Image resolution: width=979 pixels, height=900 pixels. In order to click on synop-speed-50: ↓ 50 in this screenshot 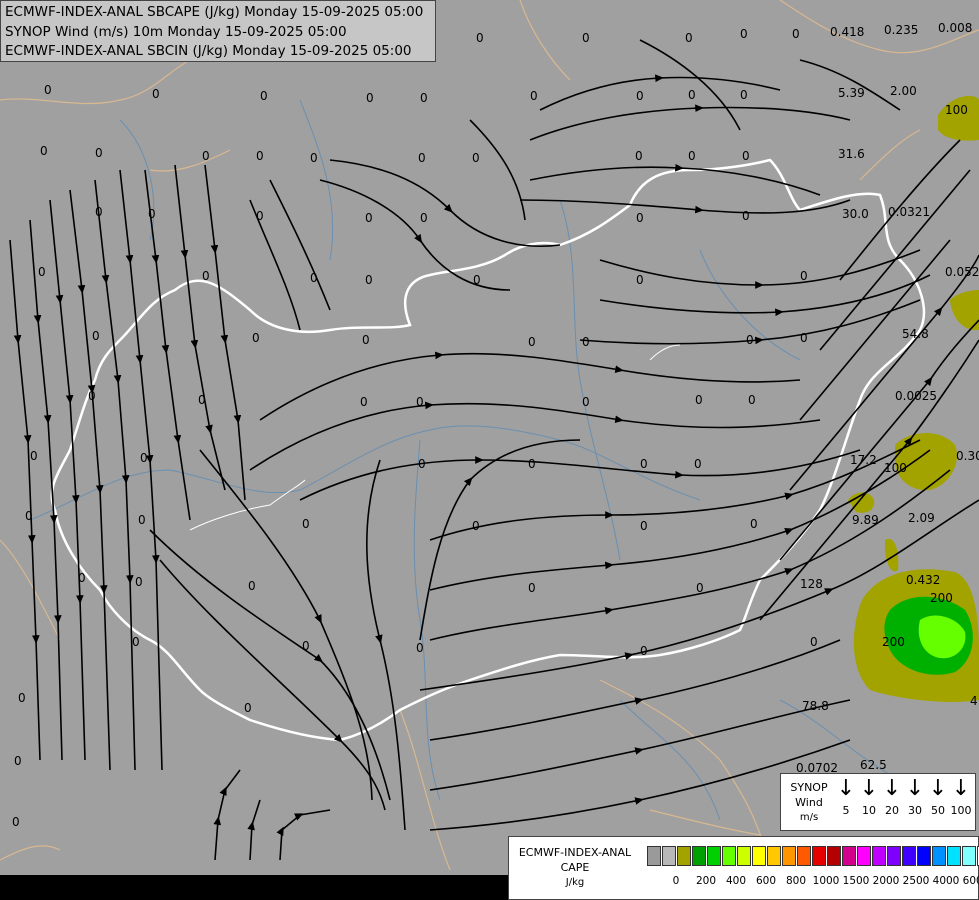, I will do `click(938, 797)`.